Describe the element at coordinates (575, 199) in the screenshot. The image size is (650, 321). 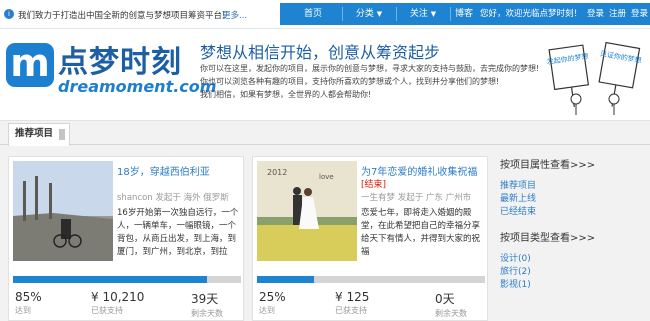
I see `sidebar-item-newest: 最新上线` at that location.